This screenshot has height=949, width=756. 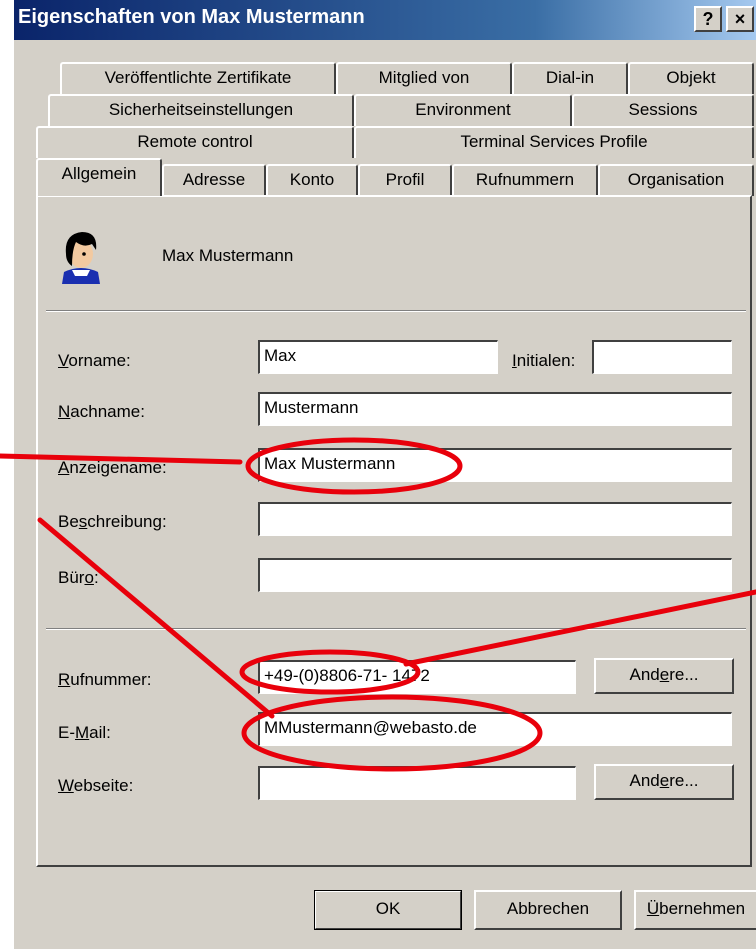 What do you see at coordinates (385, 20) in the screenshot?
I see `title-bar: Eigenschaften von Max Mustermann ? ×` at bounding box center [385, 20].